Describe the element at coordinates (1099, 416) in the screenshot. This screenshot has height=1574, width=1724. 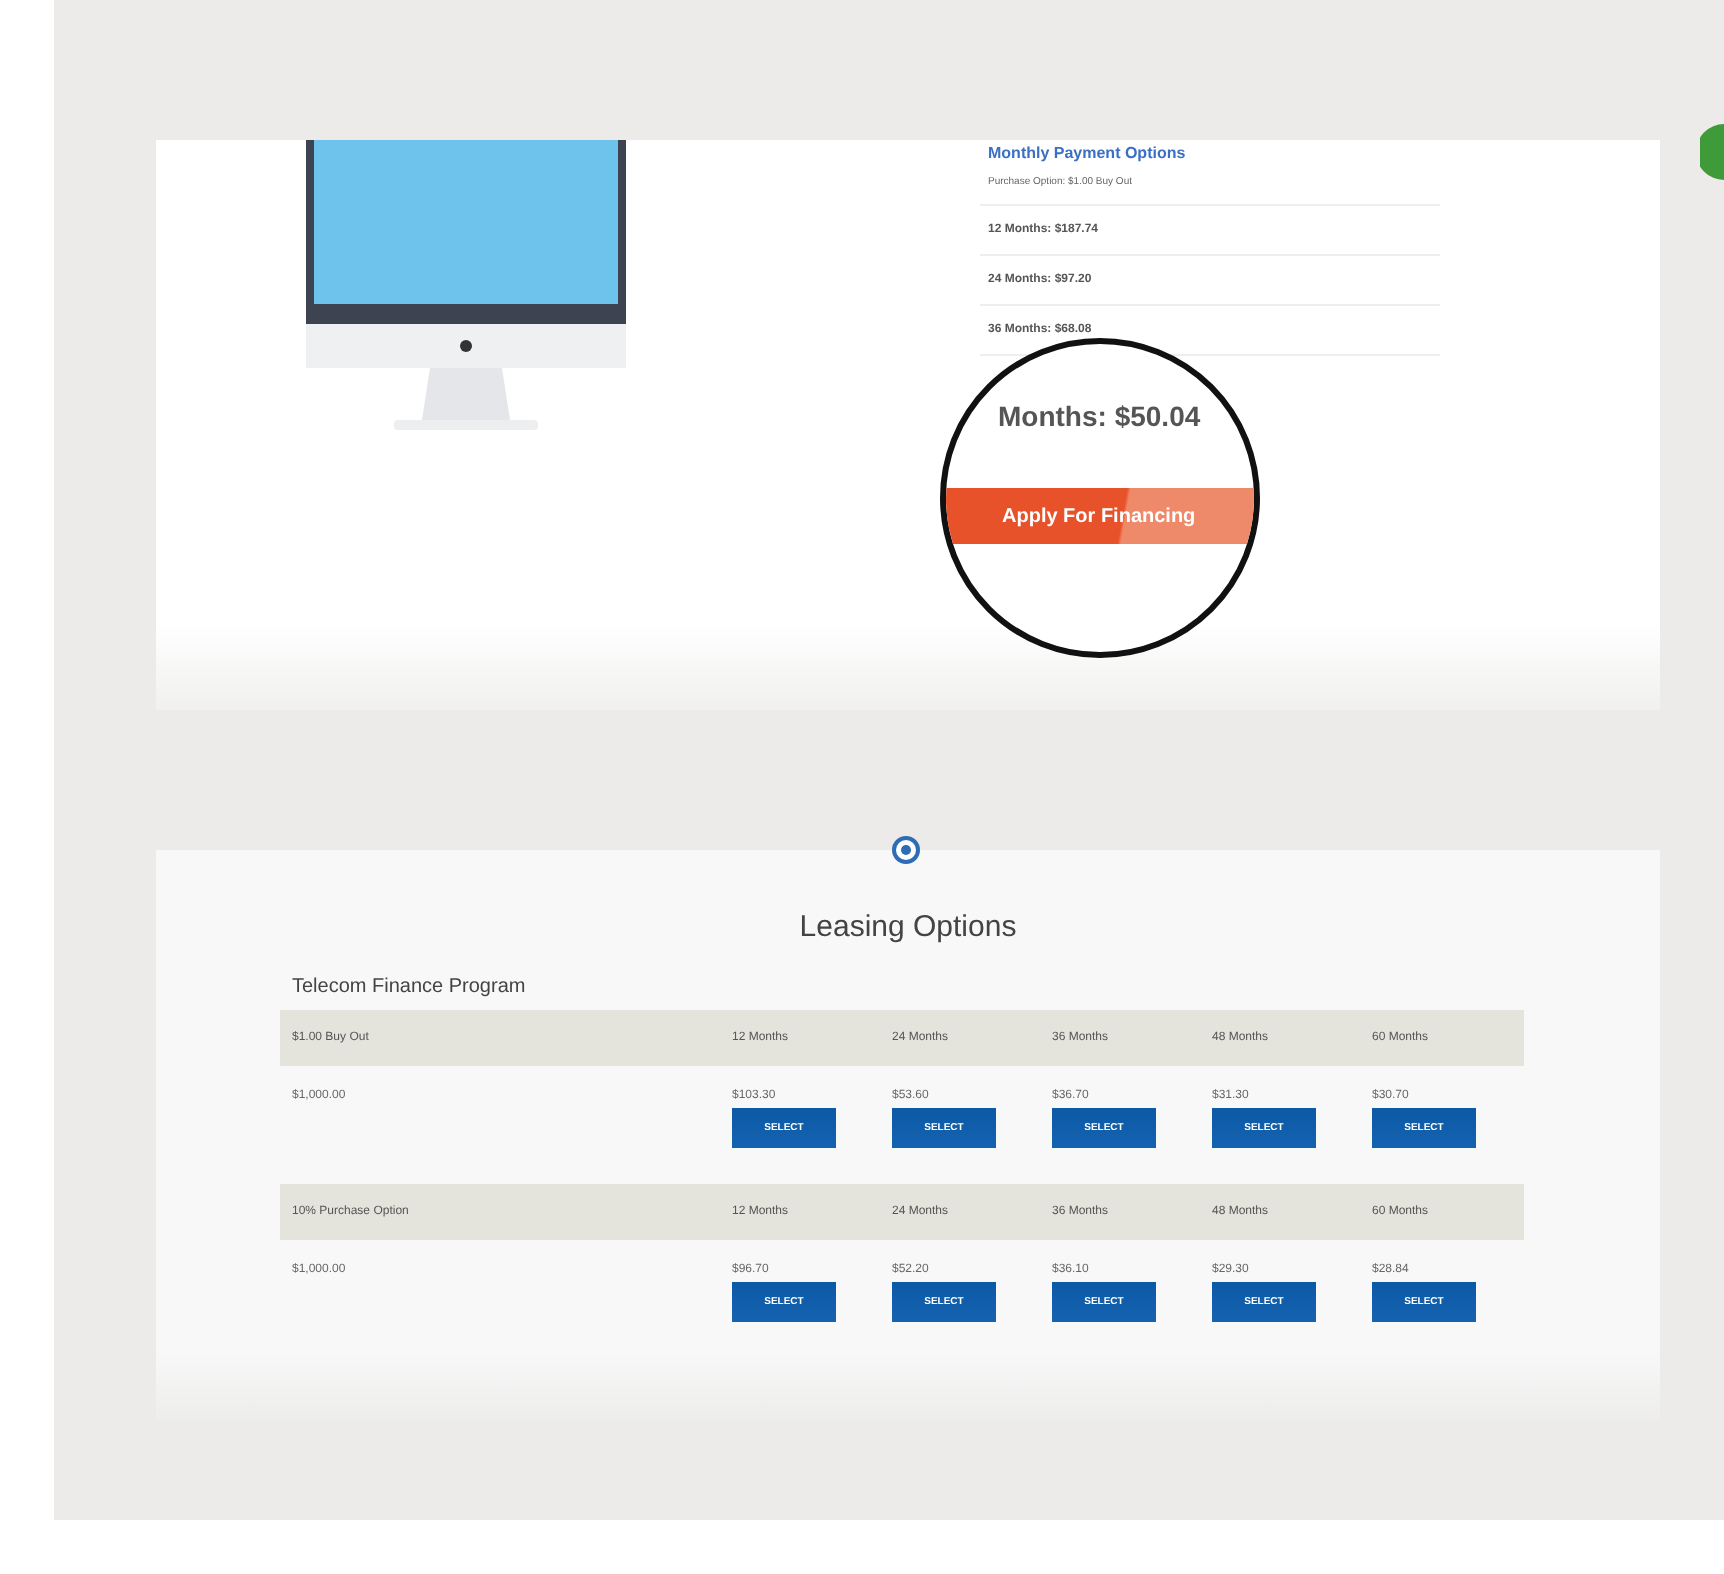
I see `payment-term-text: Months: $50.04` at that location.